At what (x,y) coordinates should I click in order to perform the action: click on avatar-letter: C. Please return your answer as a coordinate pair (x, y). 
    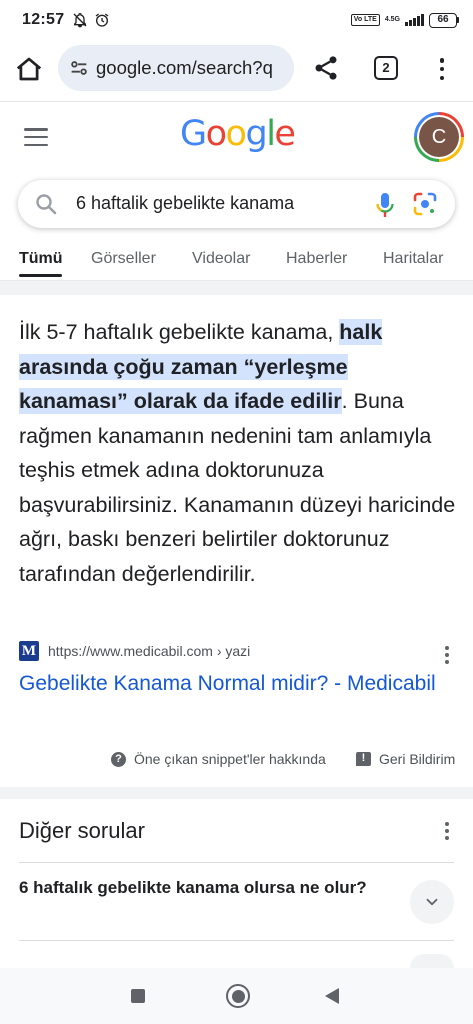
    Looking at the image, I should click on (439, 137).